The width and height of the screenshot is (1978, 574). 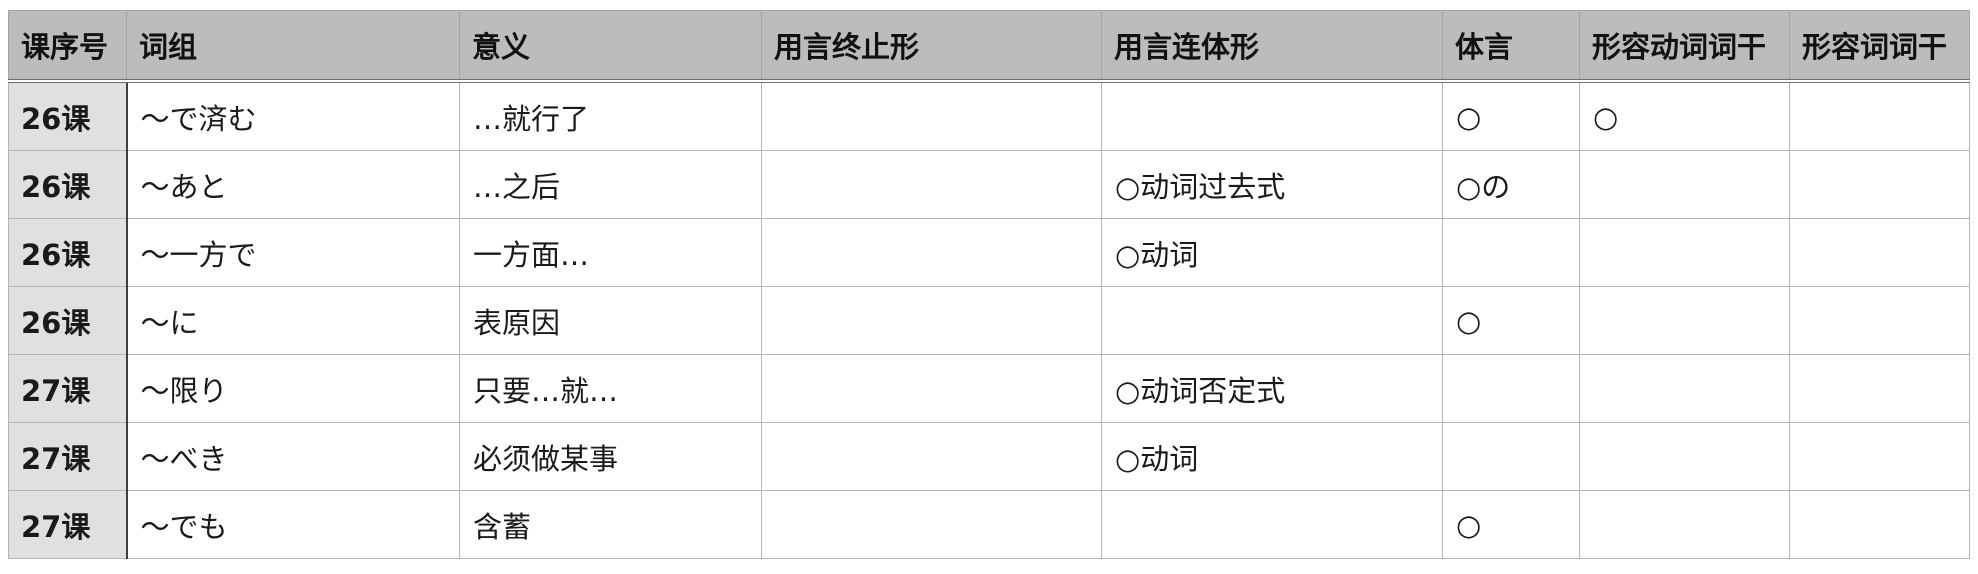 I want to click on meaning-cell: 表原因, so click(x=610, y=320).